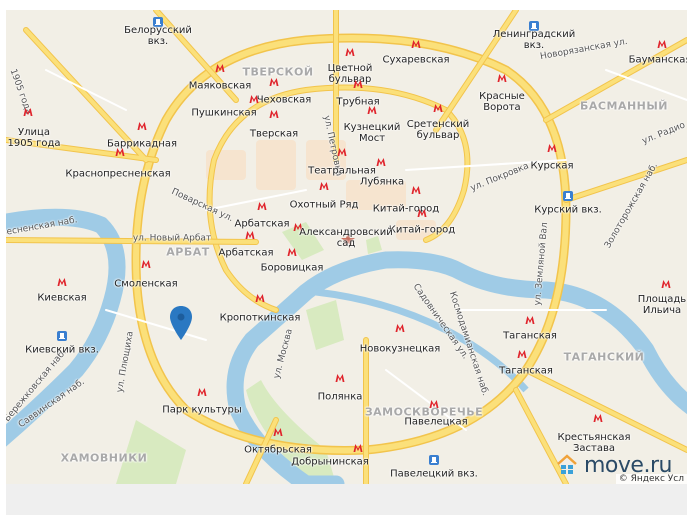 This screenshot has width=689, height=515. Describe the element at coordinates (534, 40) in the screenshot. I see `railway-station-label: Ленинградский вкз.` at that location.